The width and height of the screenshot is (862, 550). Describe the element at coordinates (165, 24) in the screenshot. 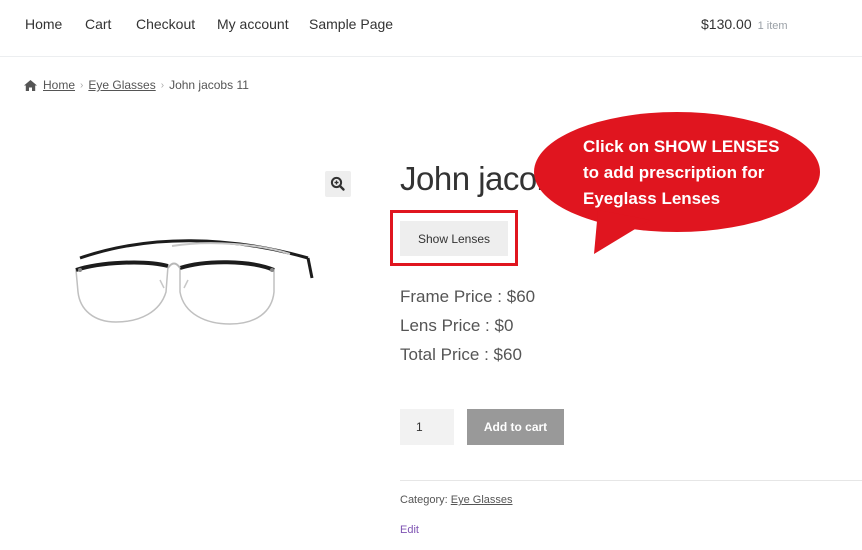

I see `nav-checkout: Checkout` at that location.